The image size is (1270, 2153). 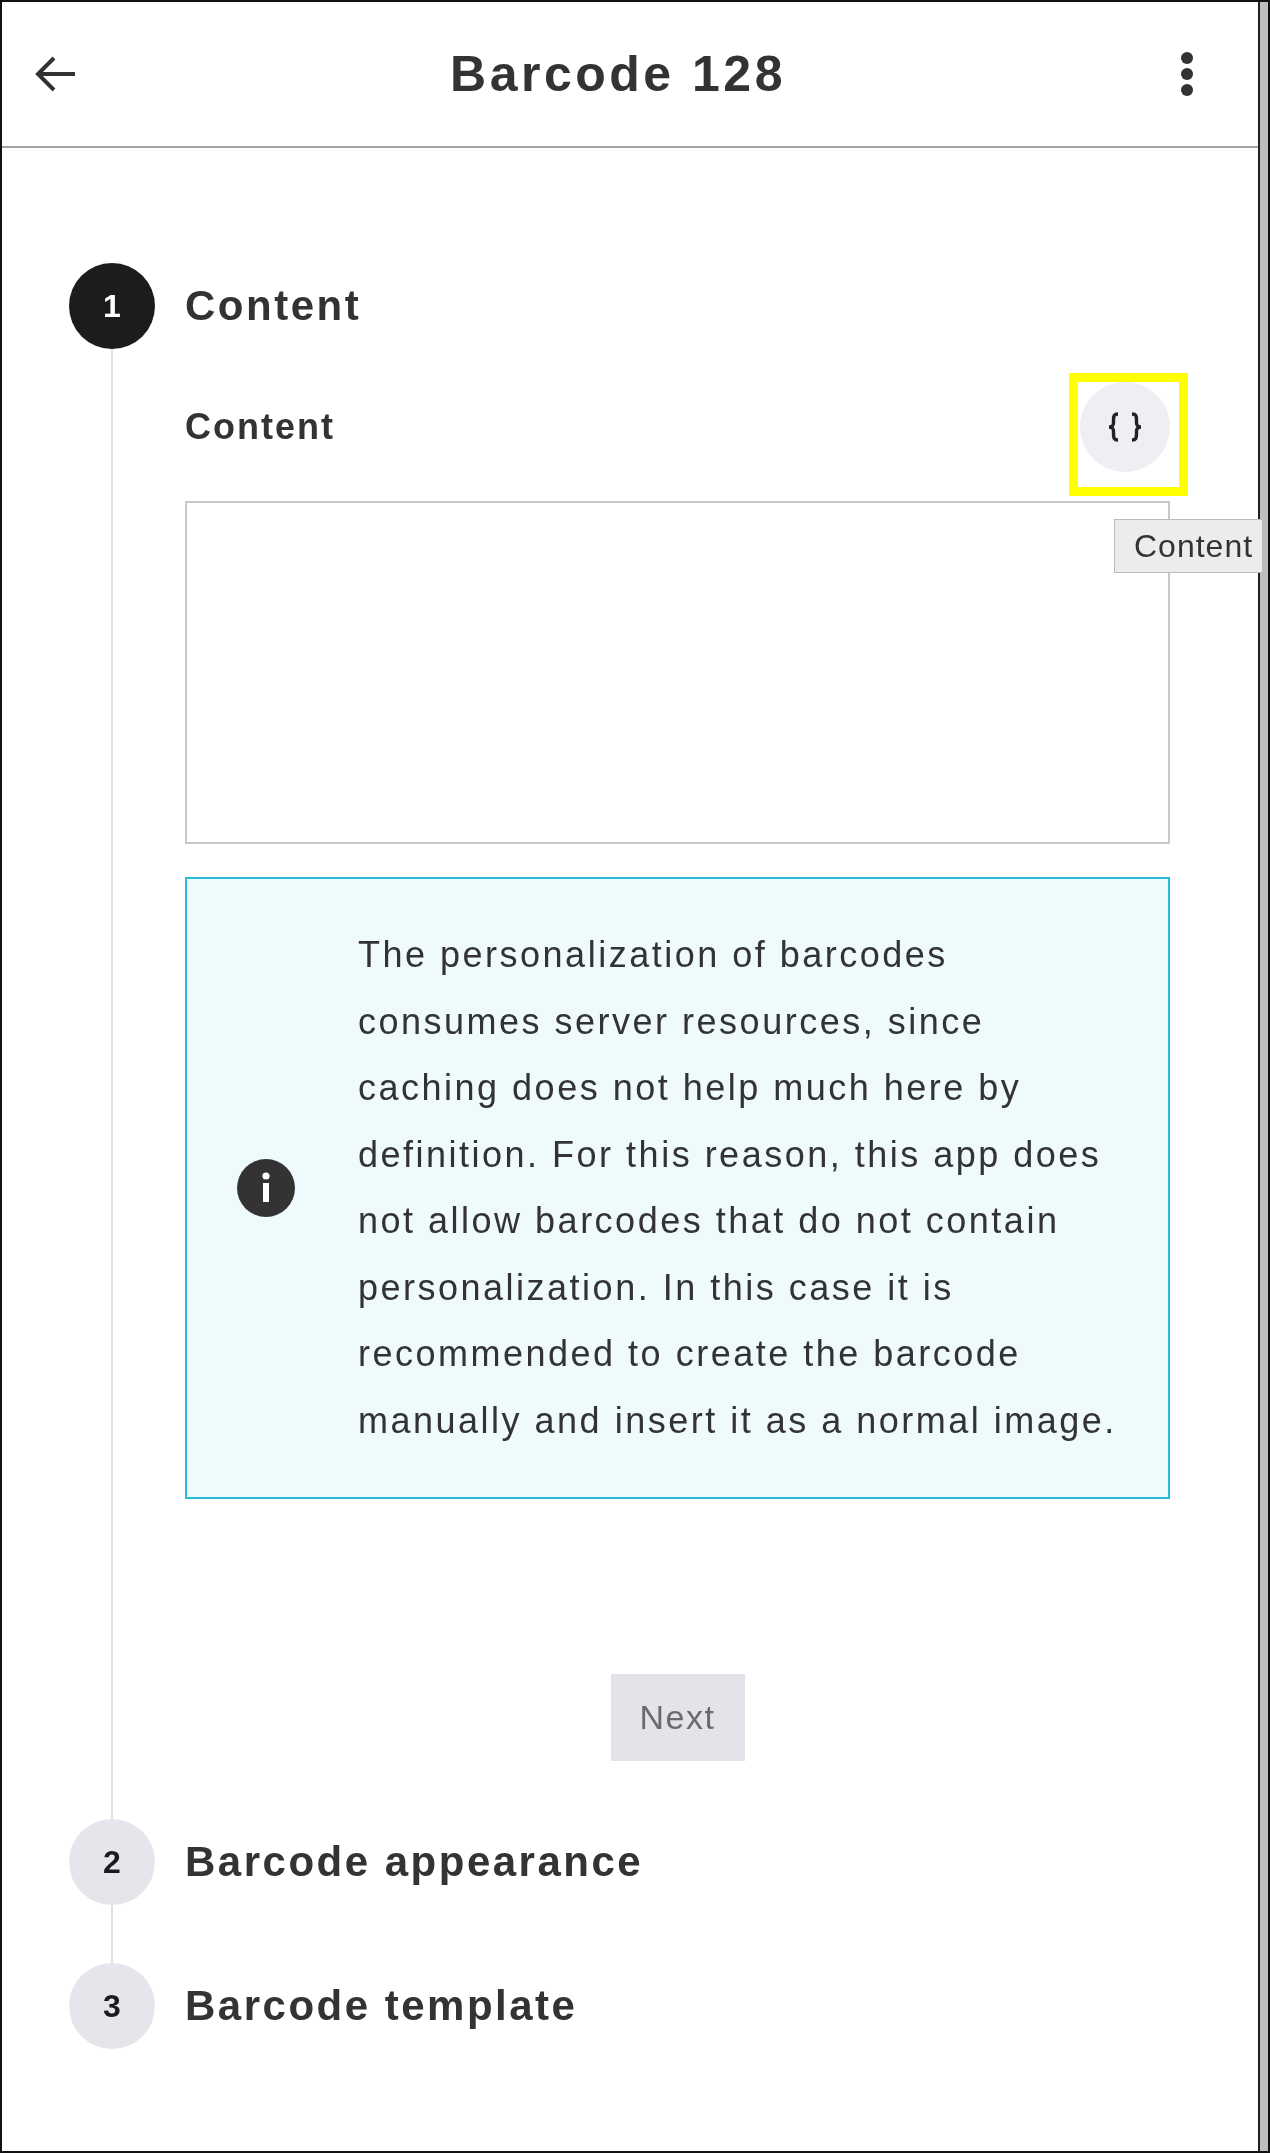 I want to click on step-title: Content, so click(x=273, y=306).